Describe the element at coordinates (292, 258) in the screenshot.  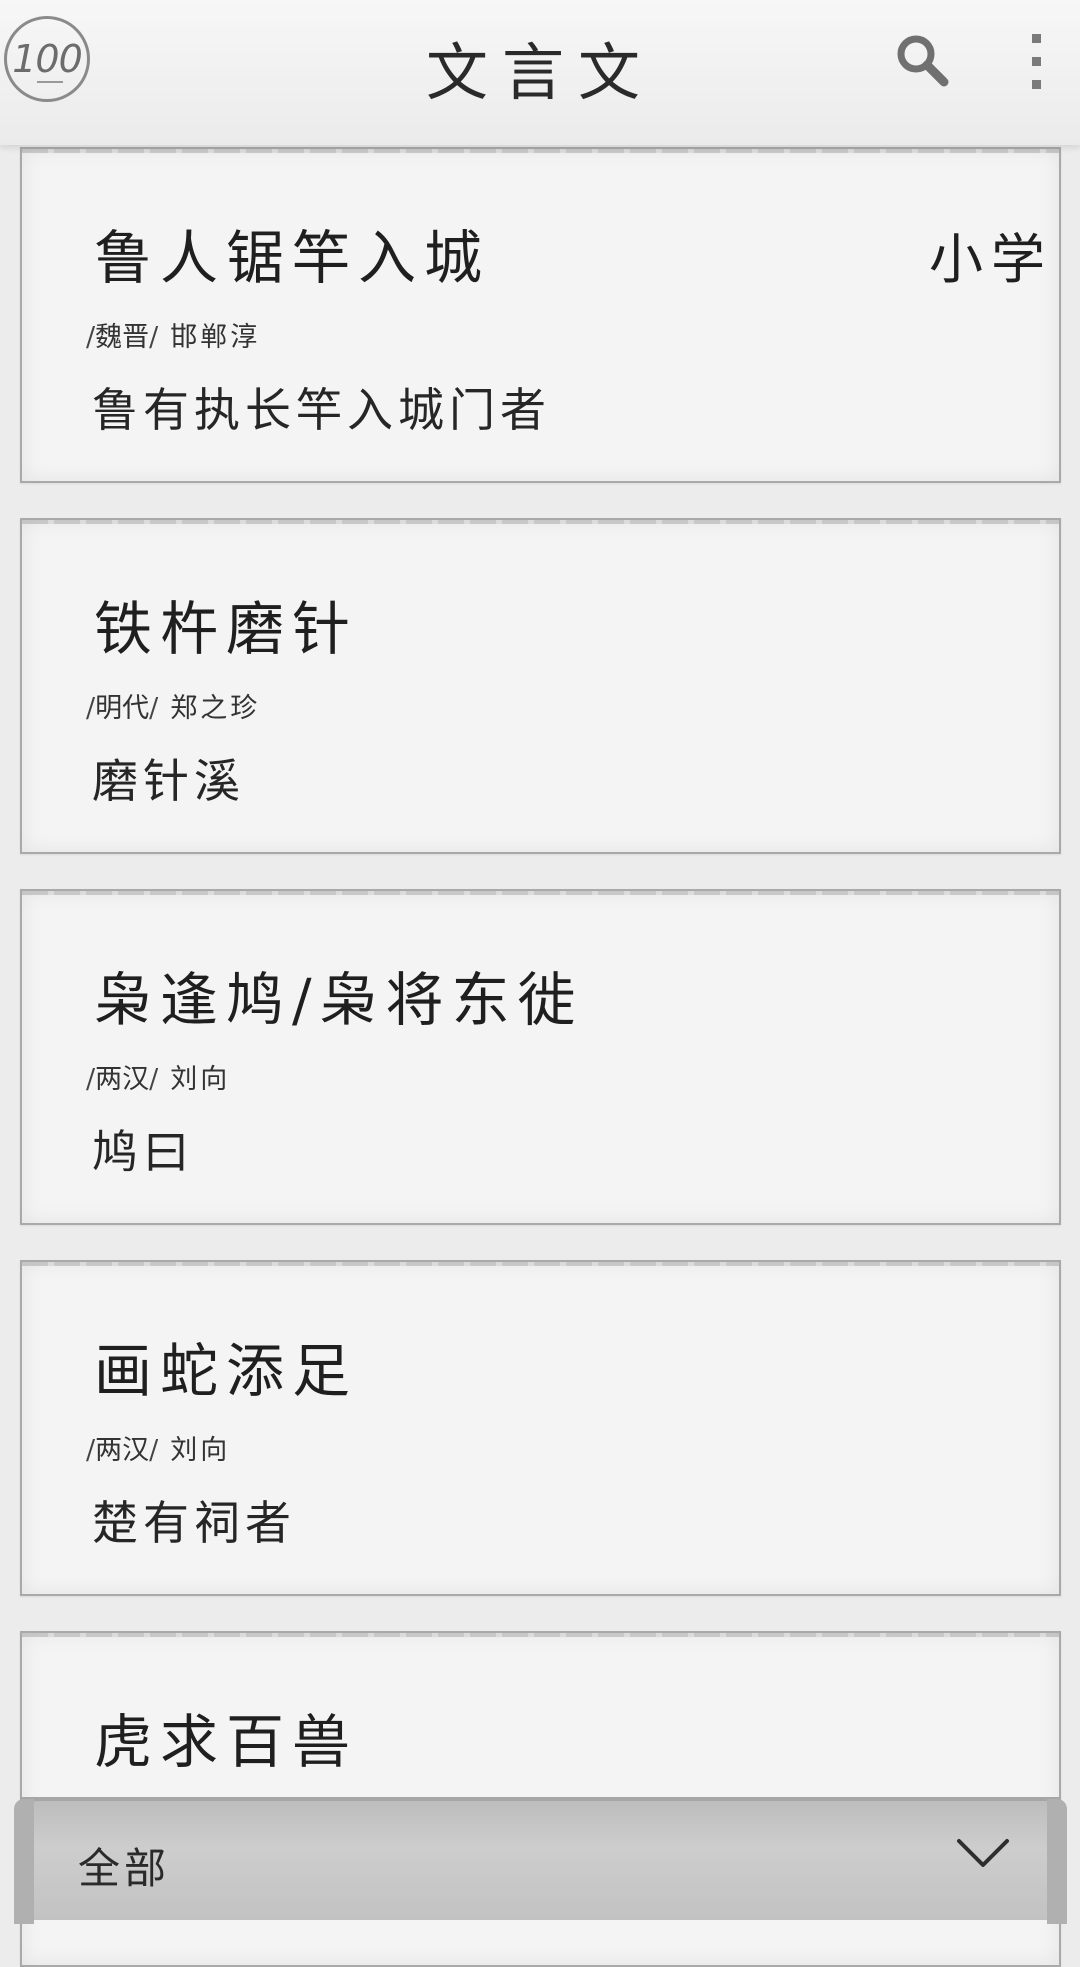
I see `article-title: 鲁人锯竿入城` at that location.